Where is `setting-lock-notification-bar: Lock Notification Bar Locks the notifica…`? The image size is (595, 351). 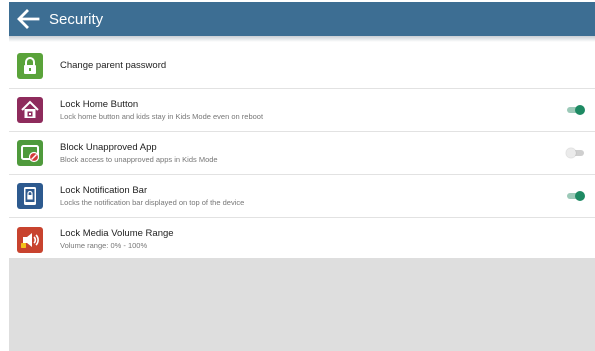 setting-lock-notification-bar: Lock Notification Bar Locks the notifica… is located at coordinates (302, 196).